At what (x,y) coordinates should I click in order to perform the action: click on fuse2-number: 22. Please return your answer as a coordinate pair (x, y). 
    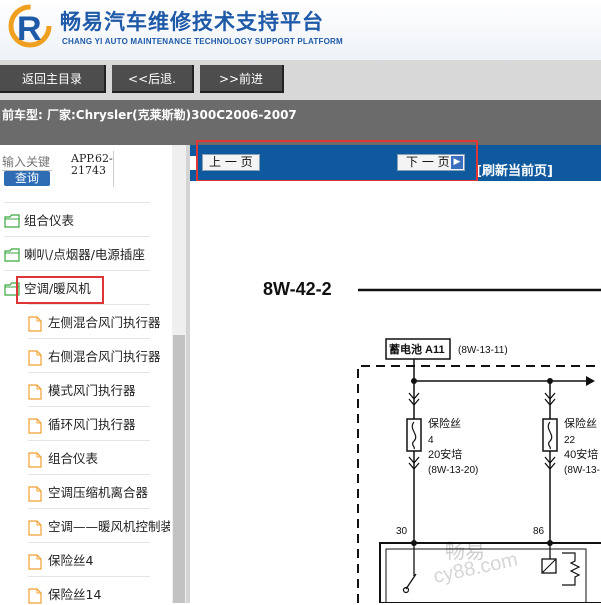
    Looking at the image, I should click on (570, 440).